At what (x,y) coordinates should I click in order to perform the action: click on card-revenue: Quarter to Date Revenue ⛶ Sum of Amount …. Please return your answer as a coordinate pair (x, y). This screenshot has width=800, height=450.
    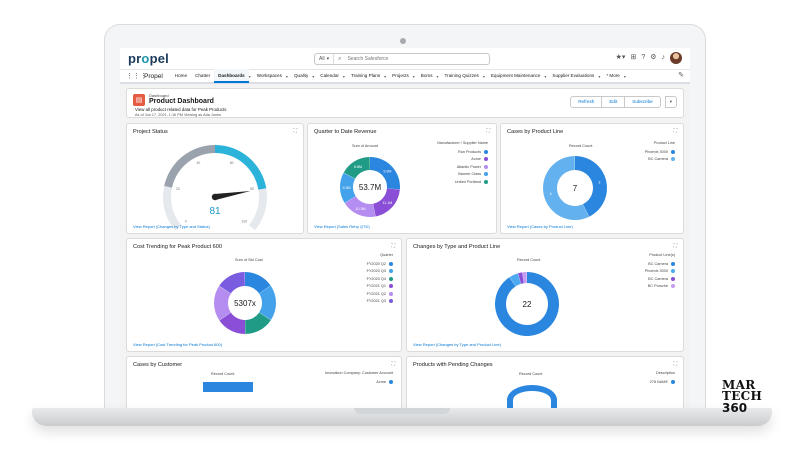
    Looking at the image, I should click on (402, 178).